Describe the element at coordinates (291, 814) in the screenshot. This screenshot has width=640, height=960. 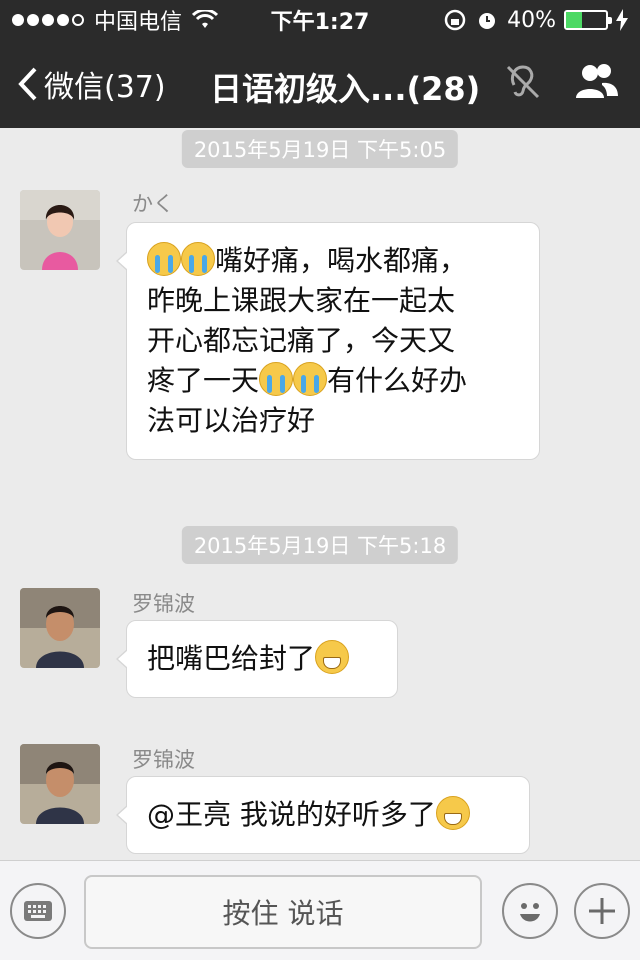
I see `message-text: @王亮 我说的好听多了` at that location.